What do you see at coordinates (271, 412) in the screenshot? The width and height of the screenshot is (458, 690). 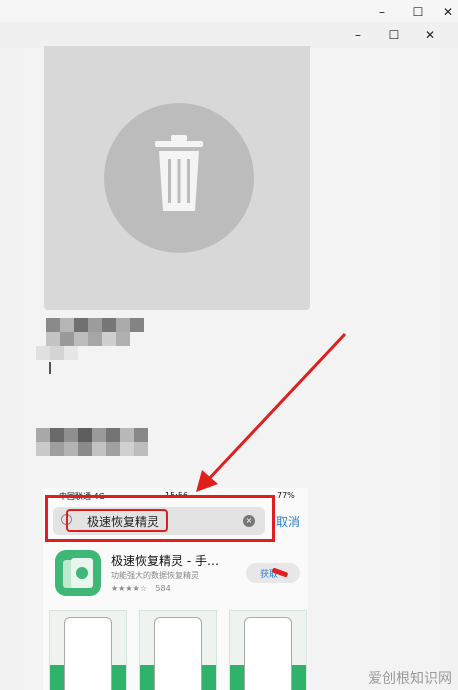 I see `red-arrow-icon` at bounding box center [271, 412].